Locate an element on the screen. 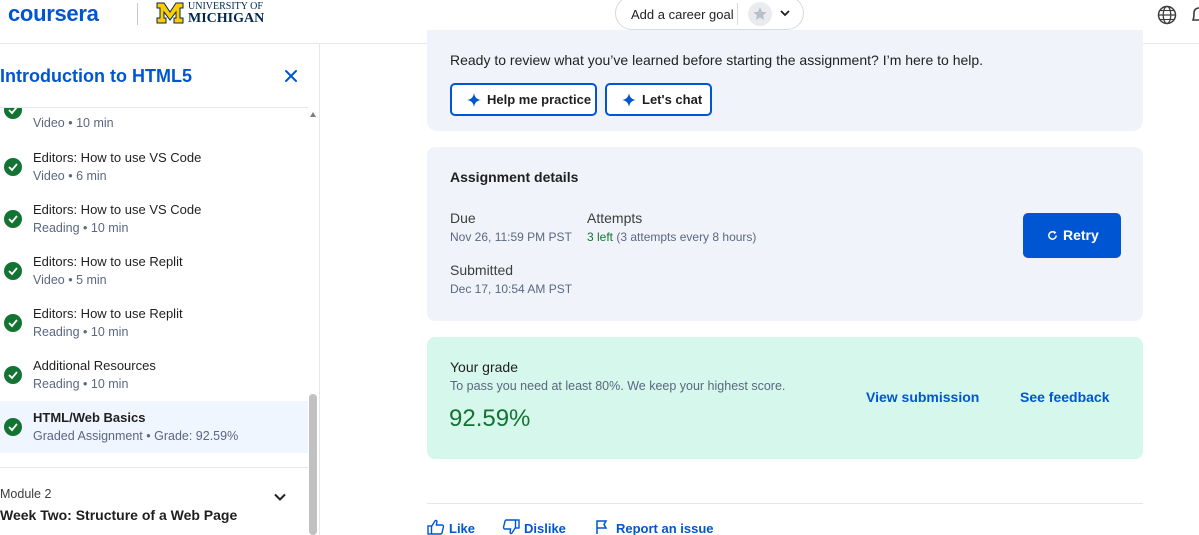 Image resolution: width=1199 pixels, height=535 pixels. coursera-logo: coursera is located at coordinates (53, 14).